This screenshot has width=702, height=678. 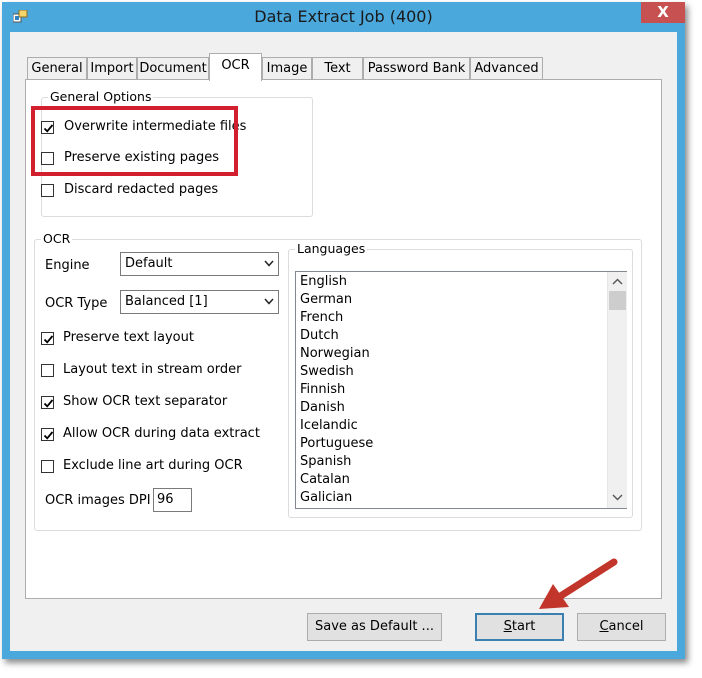 What do you see at coordinates (145, 401) in the screenshot?
I see `ocr-separator-label: Show OCR text separator` at bounding box center [145, 401].